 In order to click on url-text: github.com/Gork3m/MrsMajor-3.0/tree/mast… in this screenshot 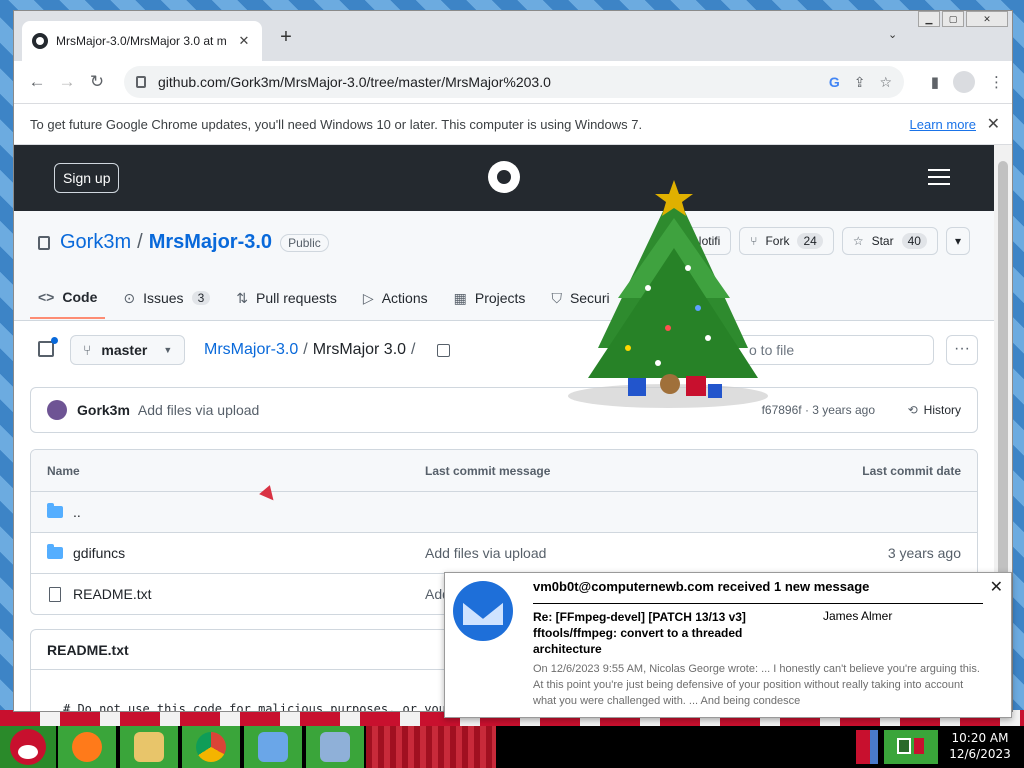, I will do `click(486, 82)`.